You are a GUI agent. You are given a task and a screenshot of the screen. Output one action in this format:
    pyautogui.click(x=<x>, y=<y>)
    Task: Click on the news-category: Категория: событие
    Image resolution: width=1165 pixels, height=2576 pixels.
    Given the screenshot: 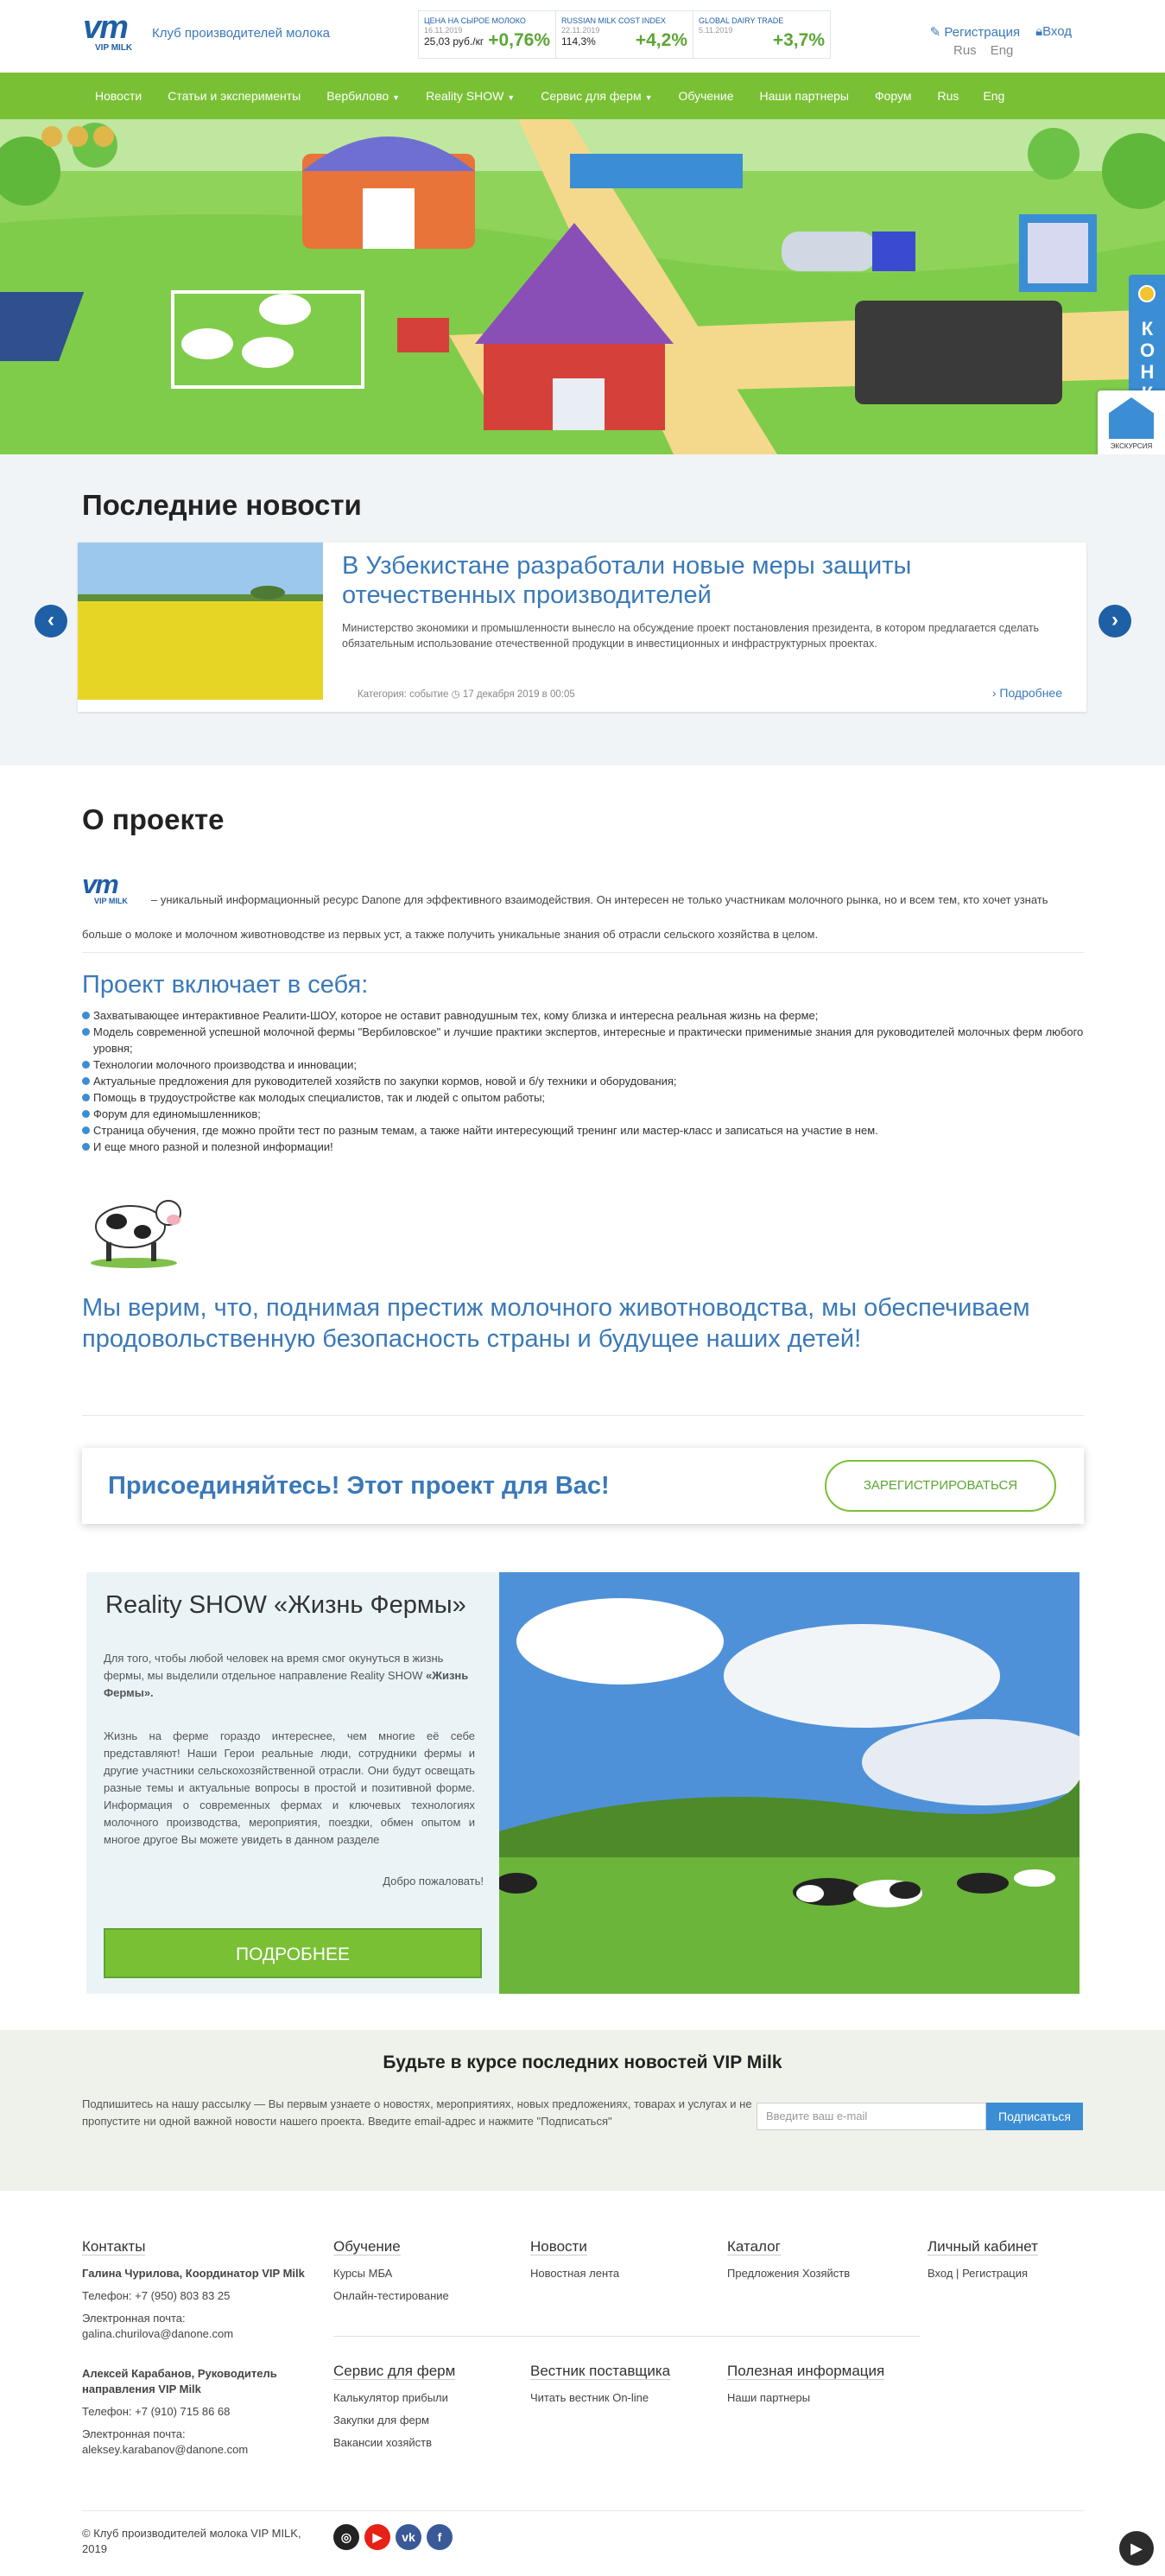 What is the action you would take?
    pyautogui.click(x=403, y=694)
    